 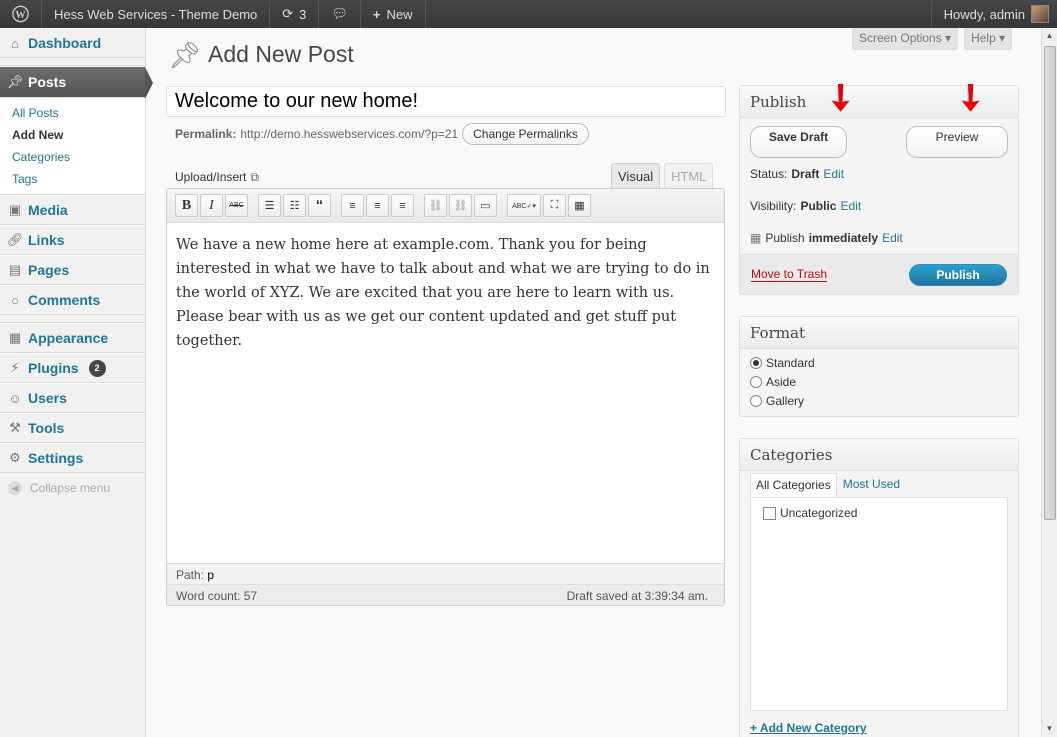 I want to click on help-button: Help ▾, so click(x=988, y=39).